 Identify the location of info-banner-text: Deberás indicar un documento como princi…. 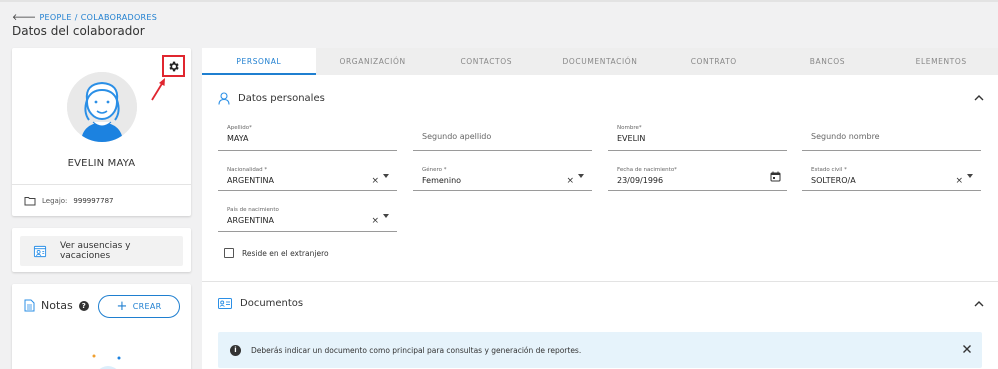
(416, 350).